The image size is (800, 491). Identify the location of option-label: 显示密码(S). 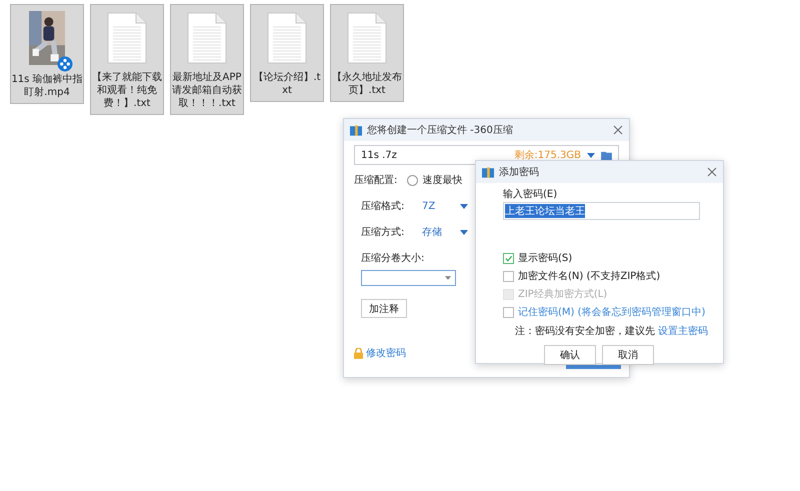
(545, 258).